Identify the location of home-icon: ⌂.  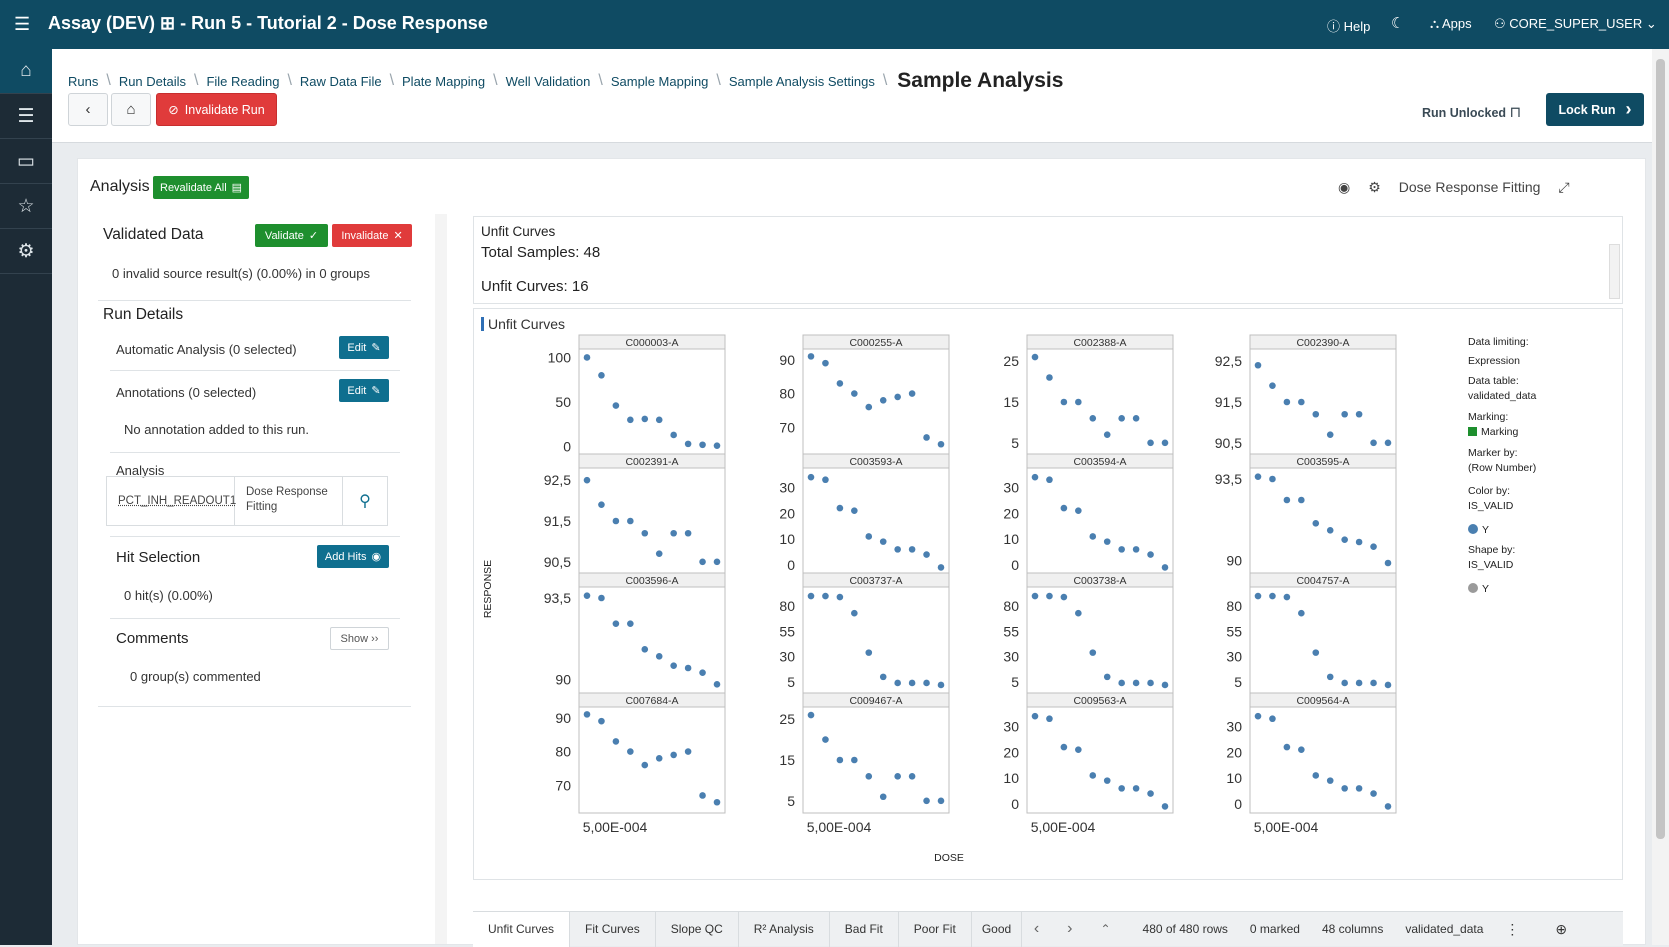
(26, 71).